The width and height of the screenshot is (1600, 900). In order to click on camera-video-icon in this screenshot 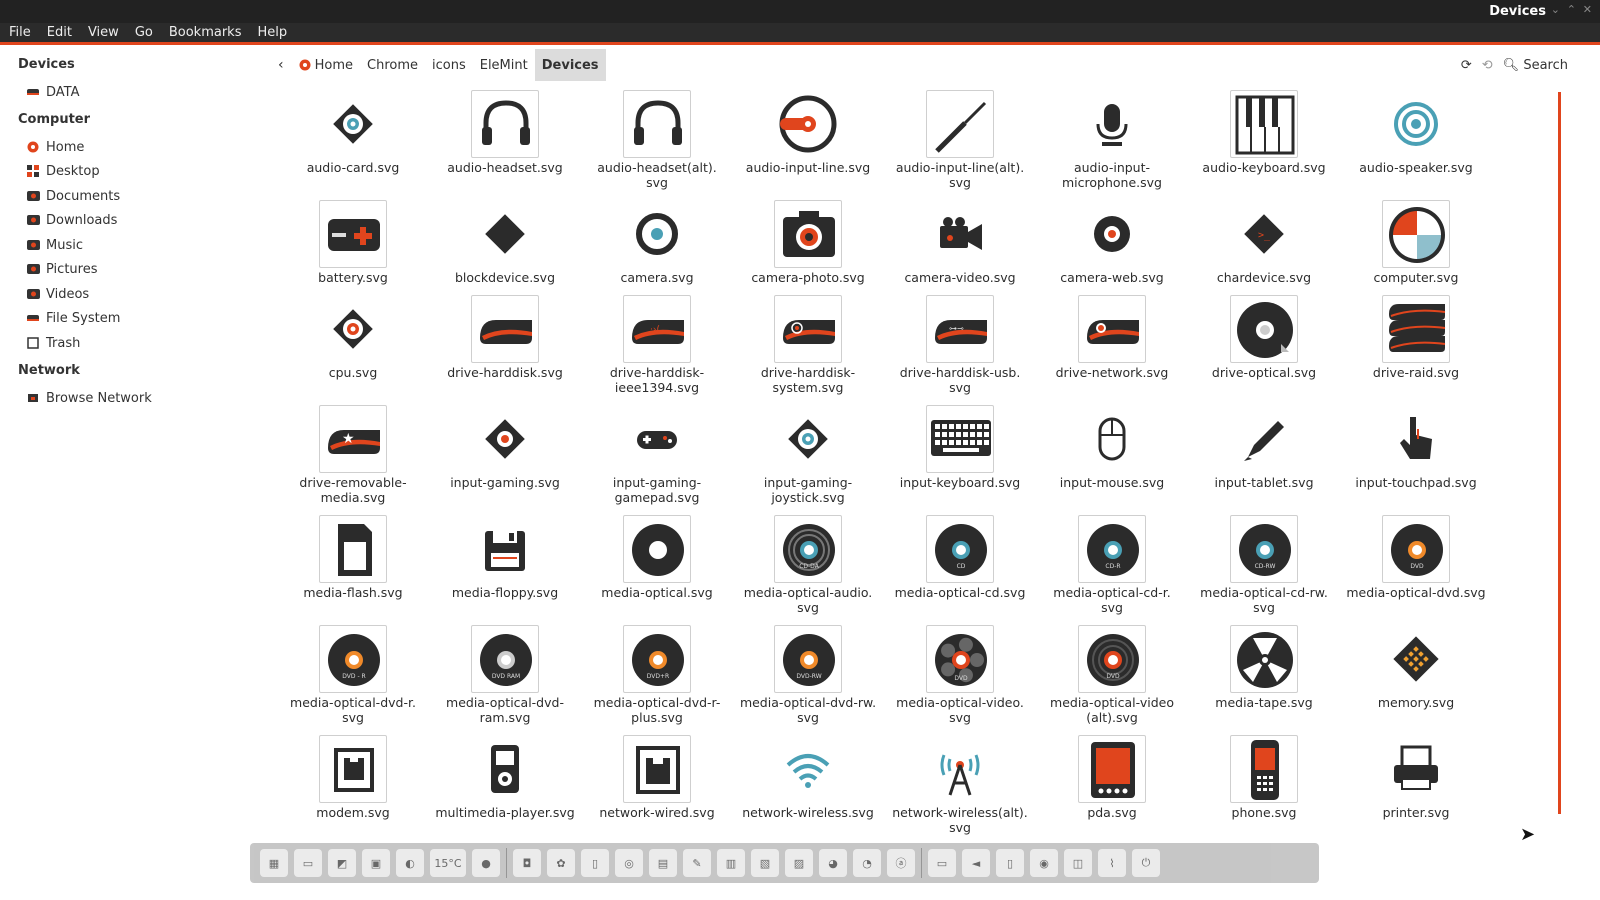, I will do `click(960, 234)`.